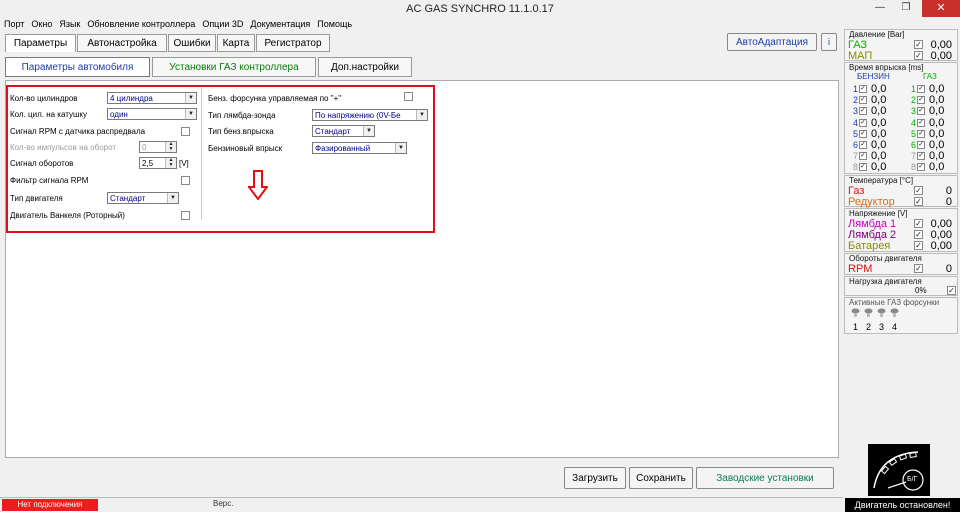 The image size is (960, 512). I want to click on load-button: Загрузить, so click(595, 478).